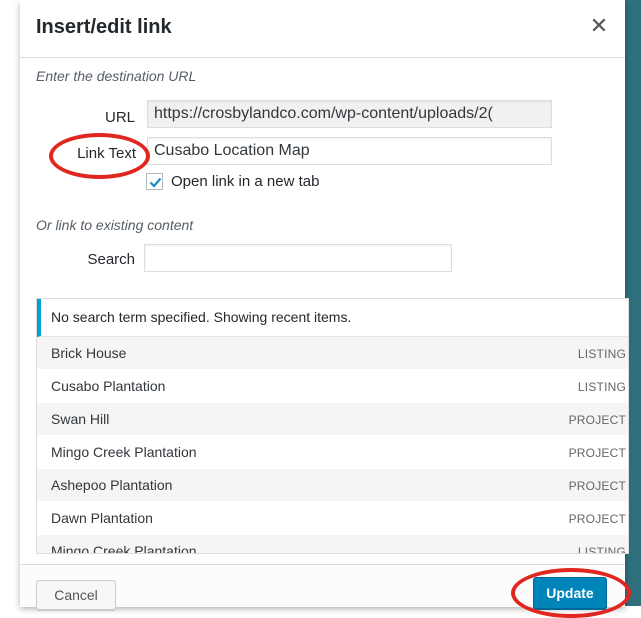  Describe the element at coordinates (112, 485) in the screenshot. I see `item-title: Ashepoo Plantation` at that location.